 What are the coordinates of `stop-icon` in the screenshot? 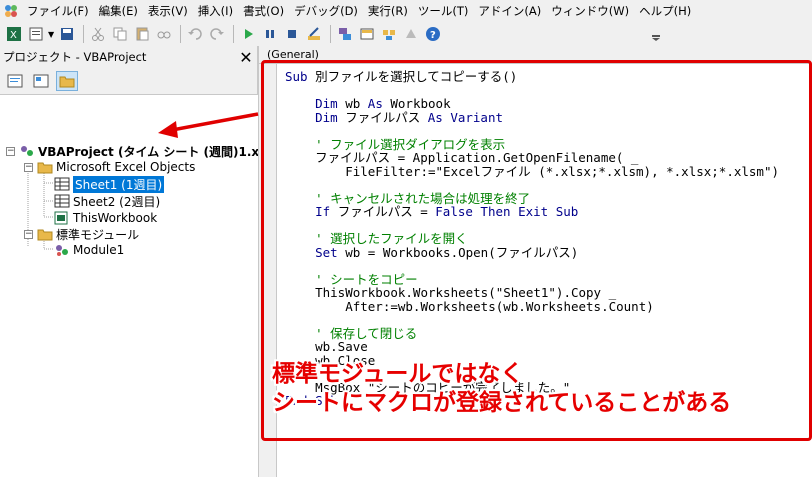 It's located at (292, 34).